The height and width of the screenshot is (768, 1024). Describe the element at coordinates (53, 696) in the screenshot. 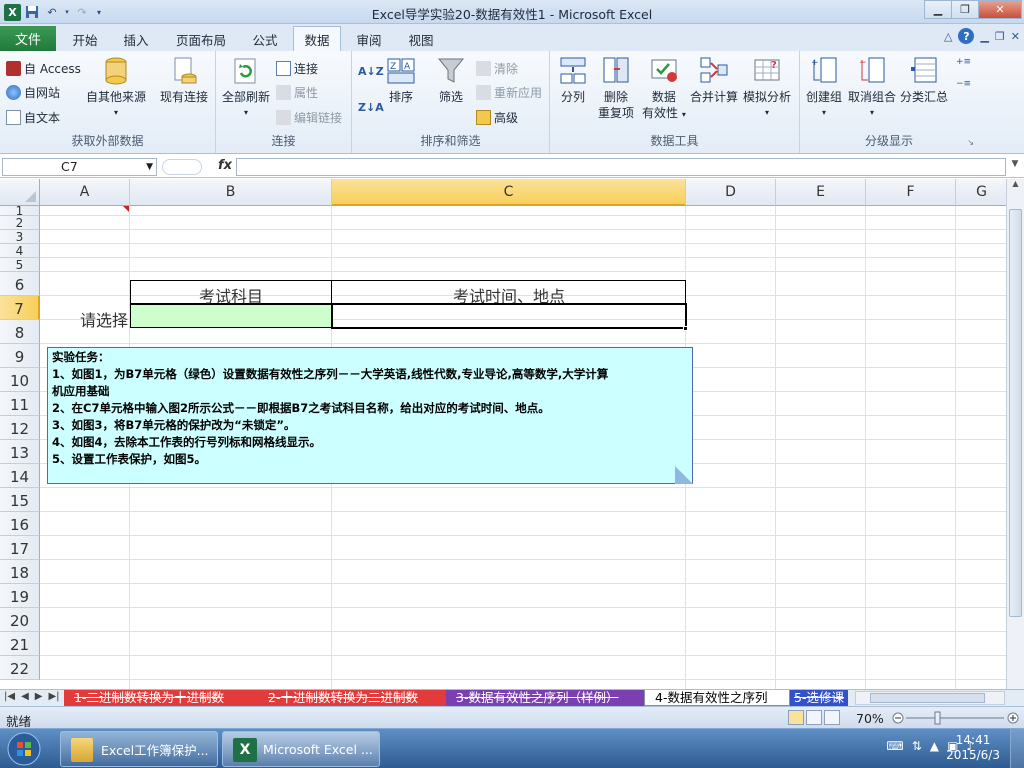

I see `last-sheet-icon: ▶|` at that location.